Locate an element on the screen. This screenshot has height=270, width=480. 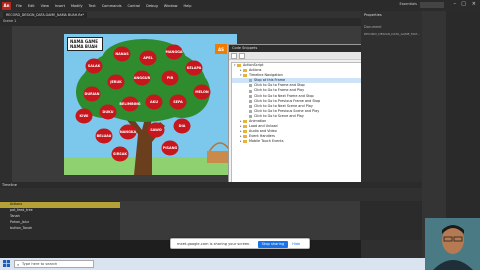
menu-item-view: View is located at coordinates (45, 6).